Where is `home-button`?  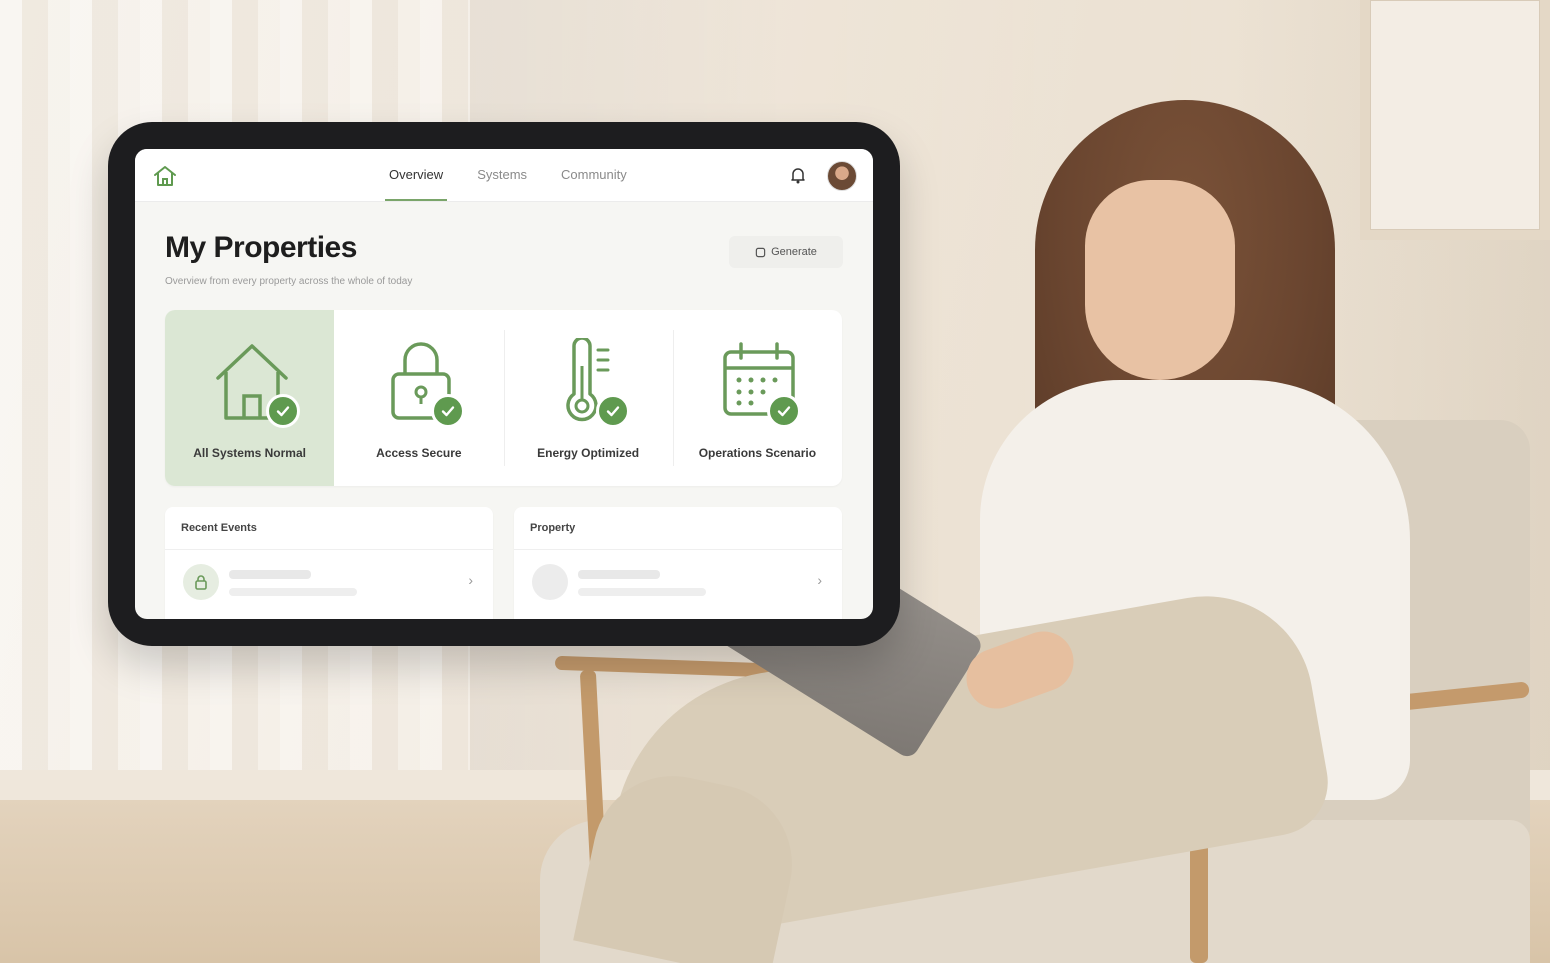
home-button is located at coordinates (165, 176).